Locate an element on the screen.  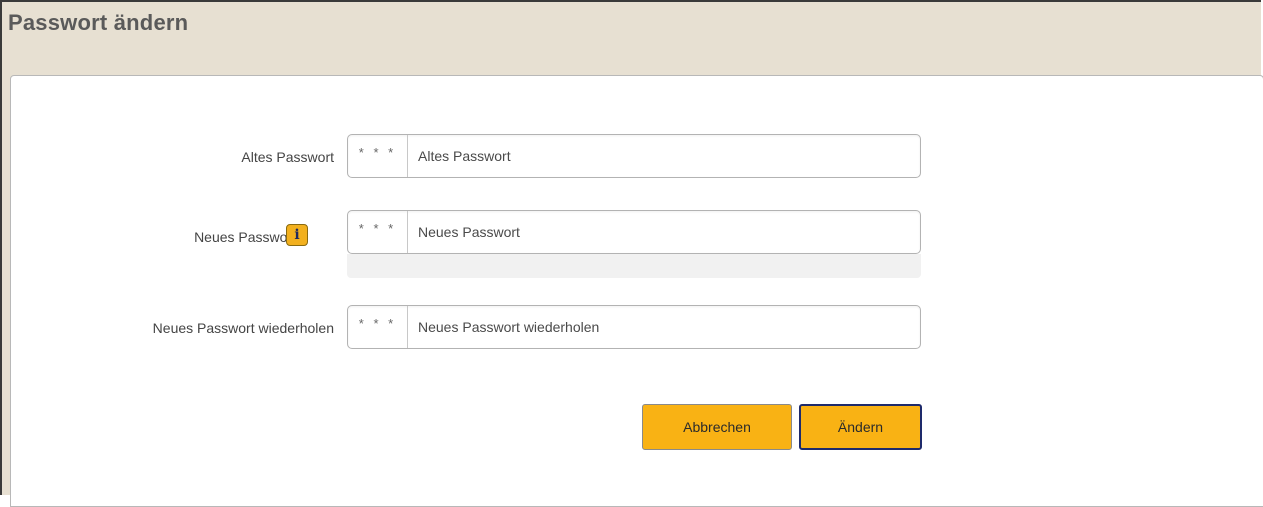
new-password-input is located at coordinates (664, 232).